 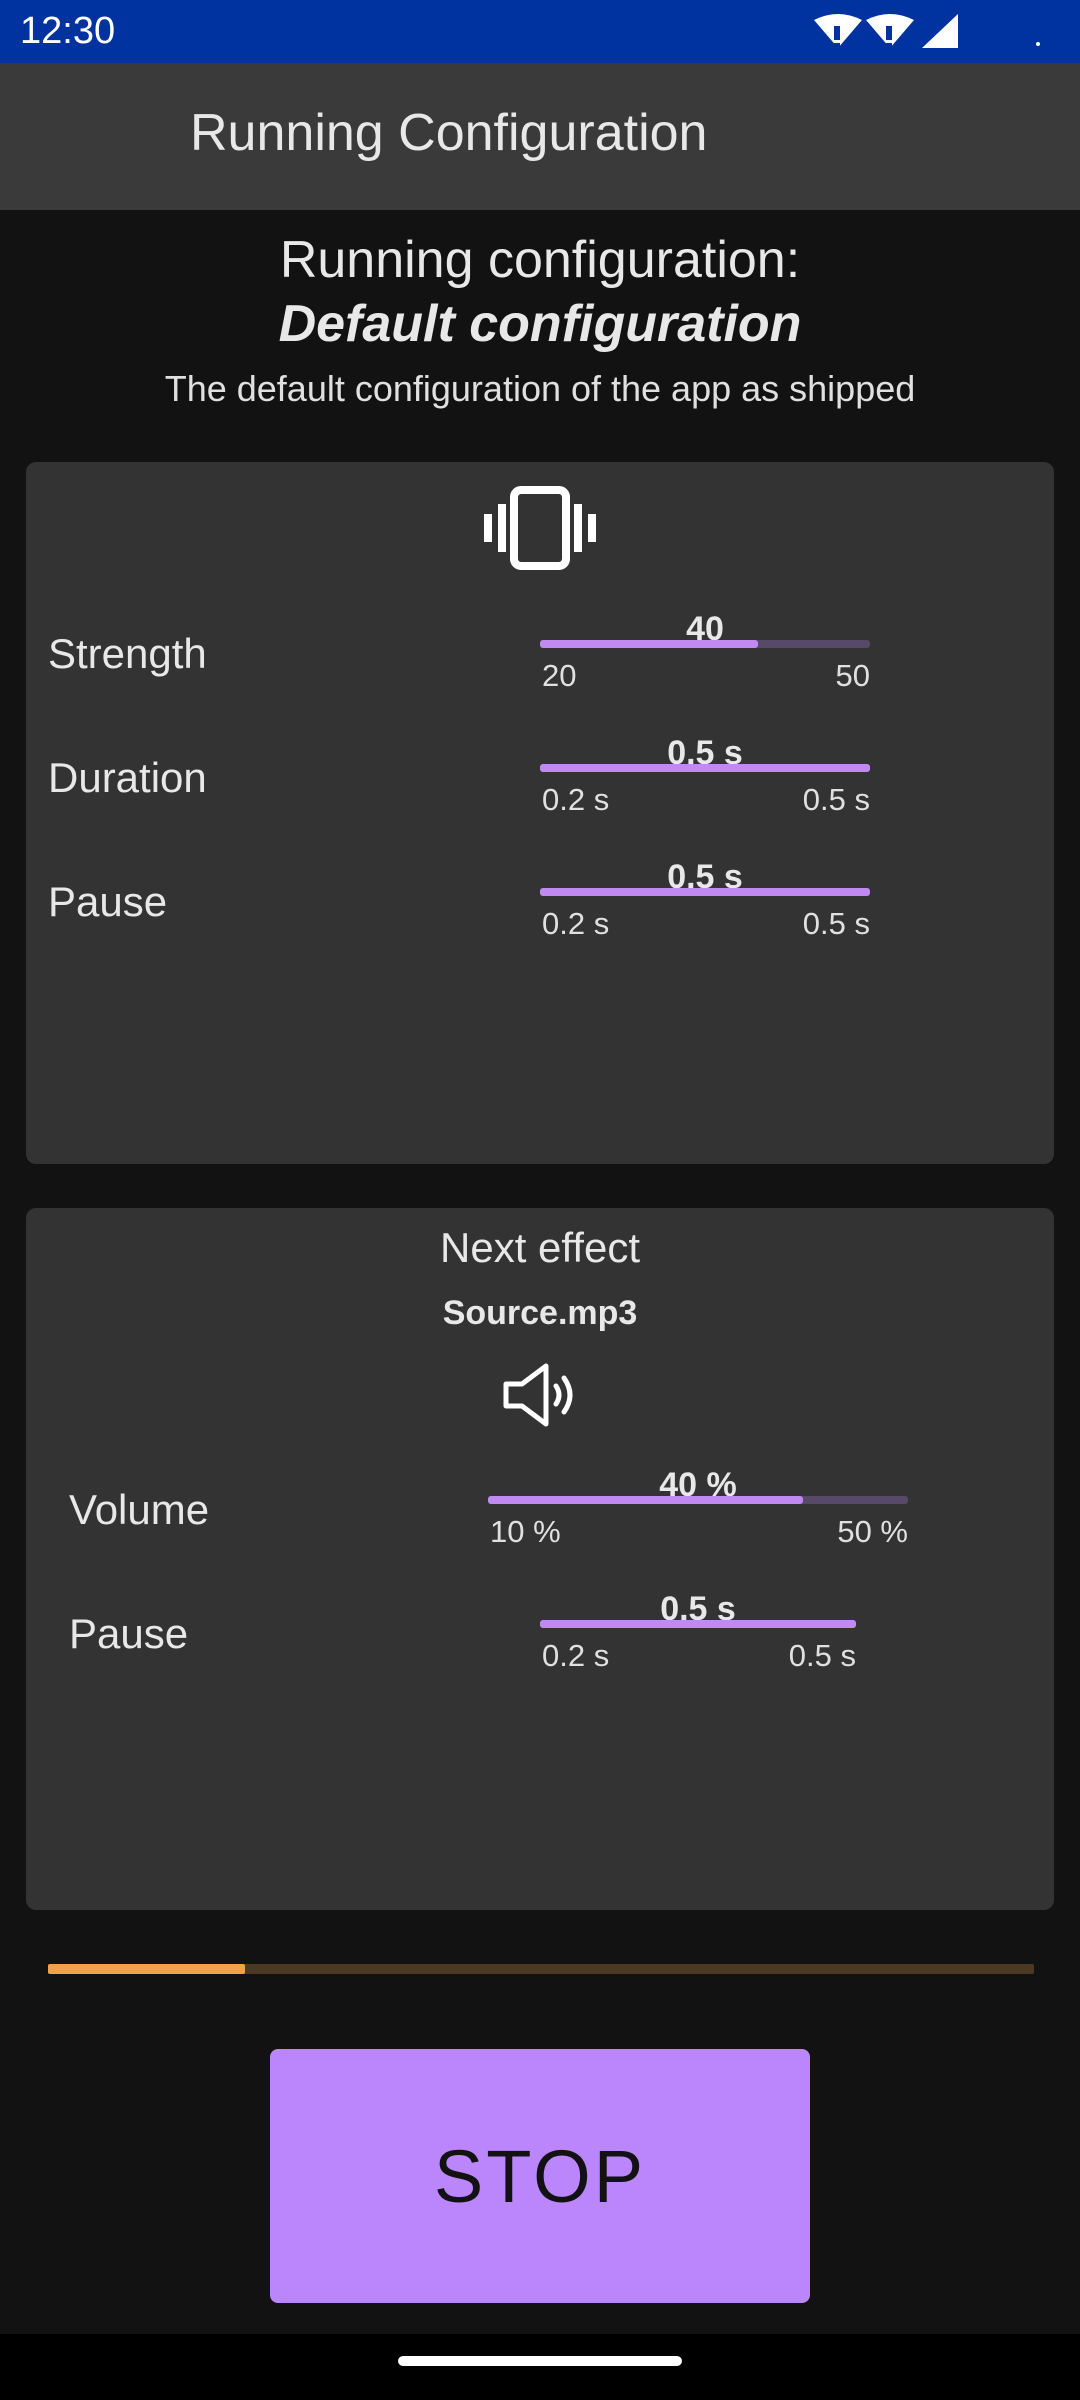 I want to click on home-handle, so click(x=540, y=2361).